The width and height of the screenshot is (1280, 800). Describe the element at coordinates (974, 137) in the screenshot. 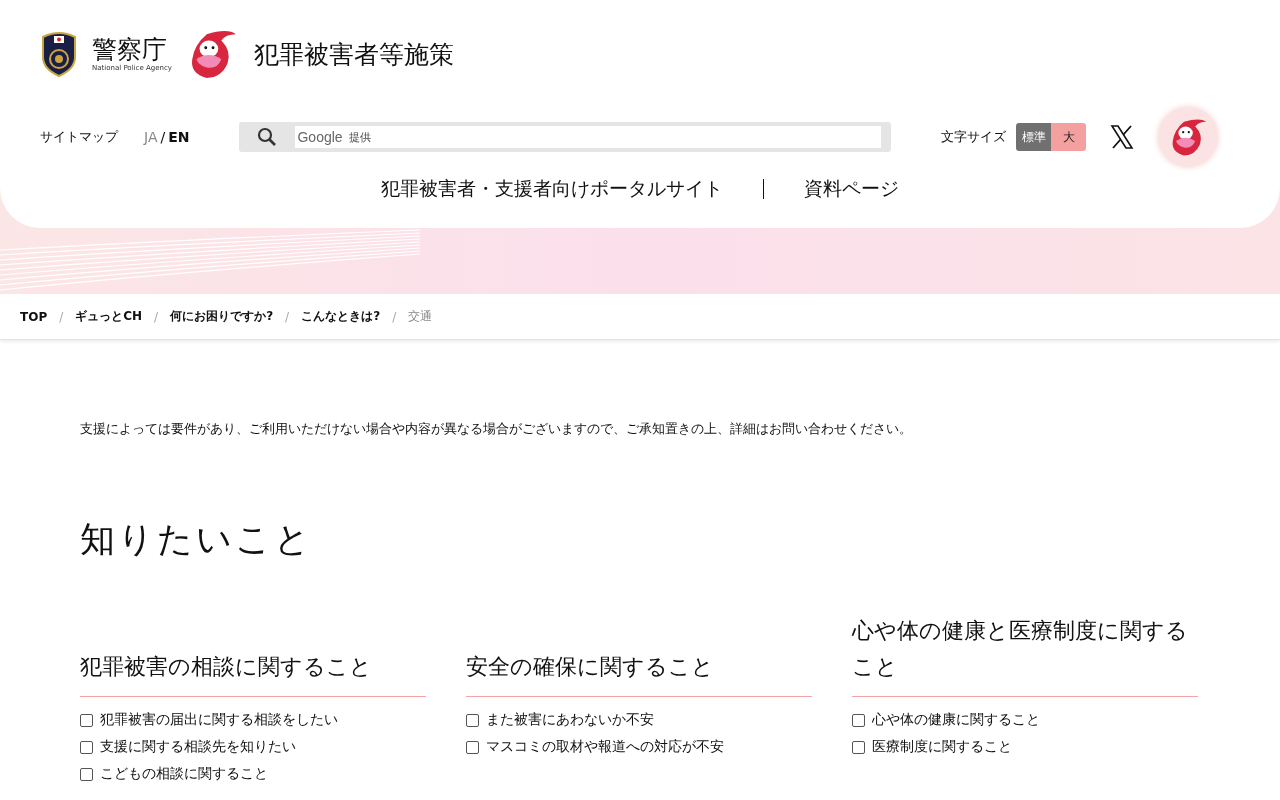

I see `text-size-label: 文字サイズ` at that location.